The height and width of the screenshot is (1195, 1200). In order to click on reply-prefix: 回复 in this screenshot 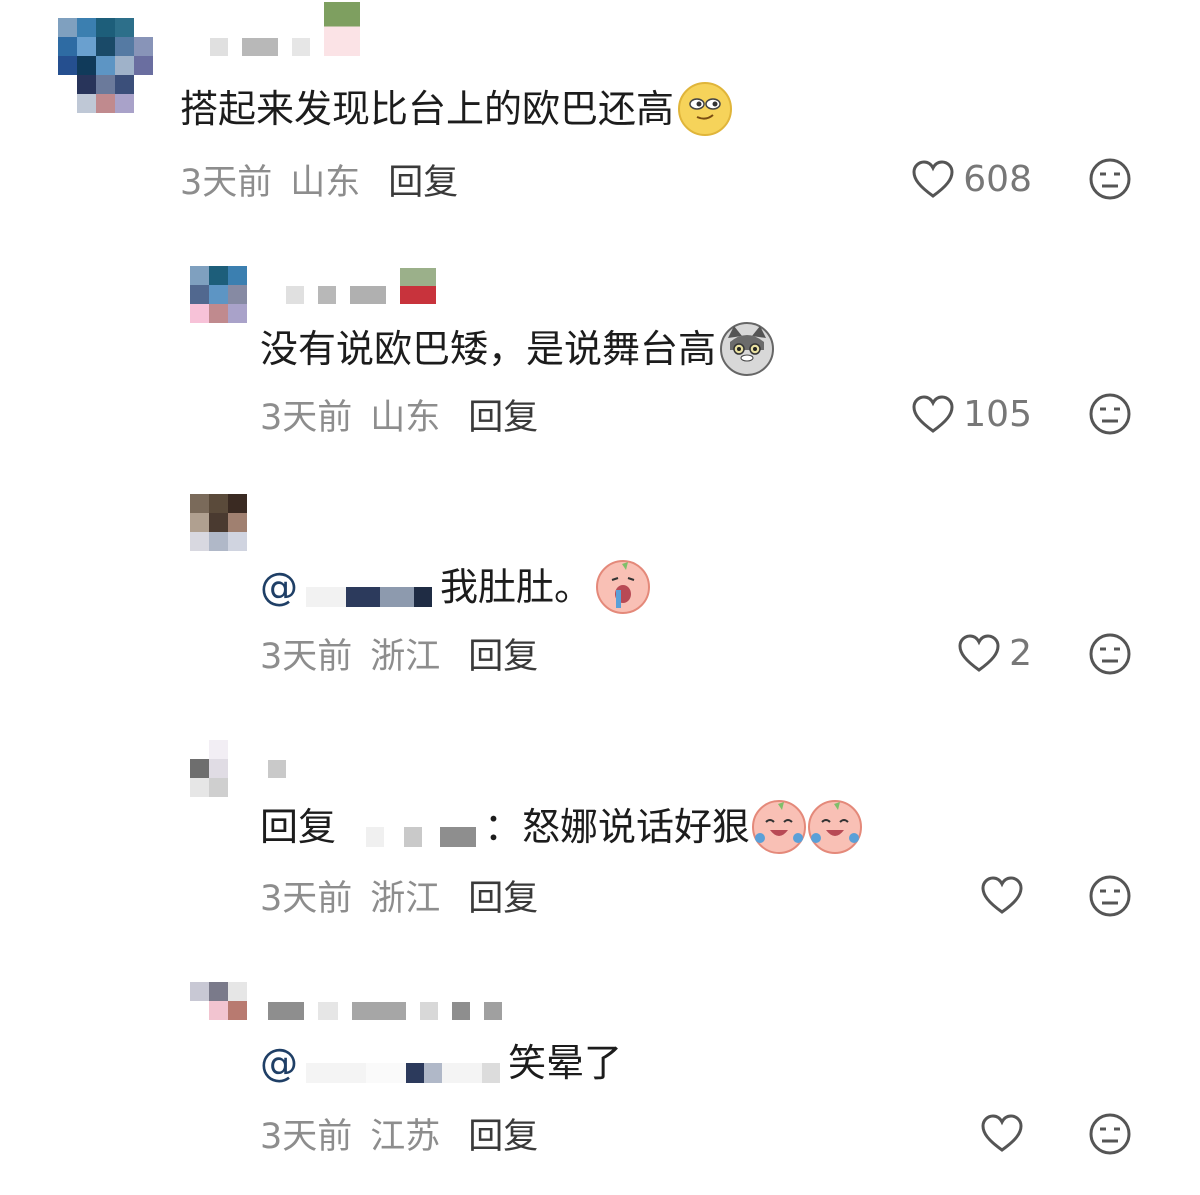, I will do `click(298, 827)`.